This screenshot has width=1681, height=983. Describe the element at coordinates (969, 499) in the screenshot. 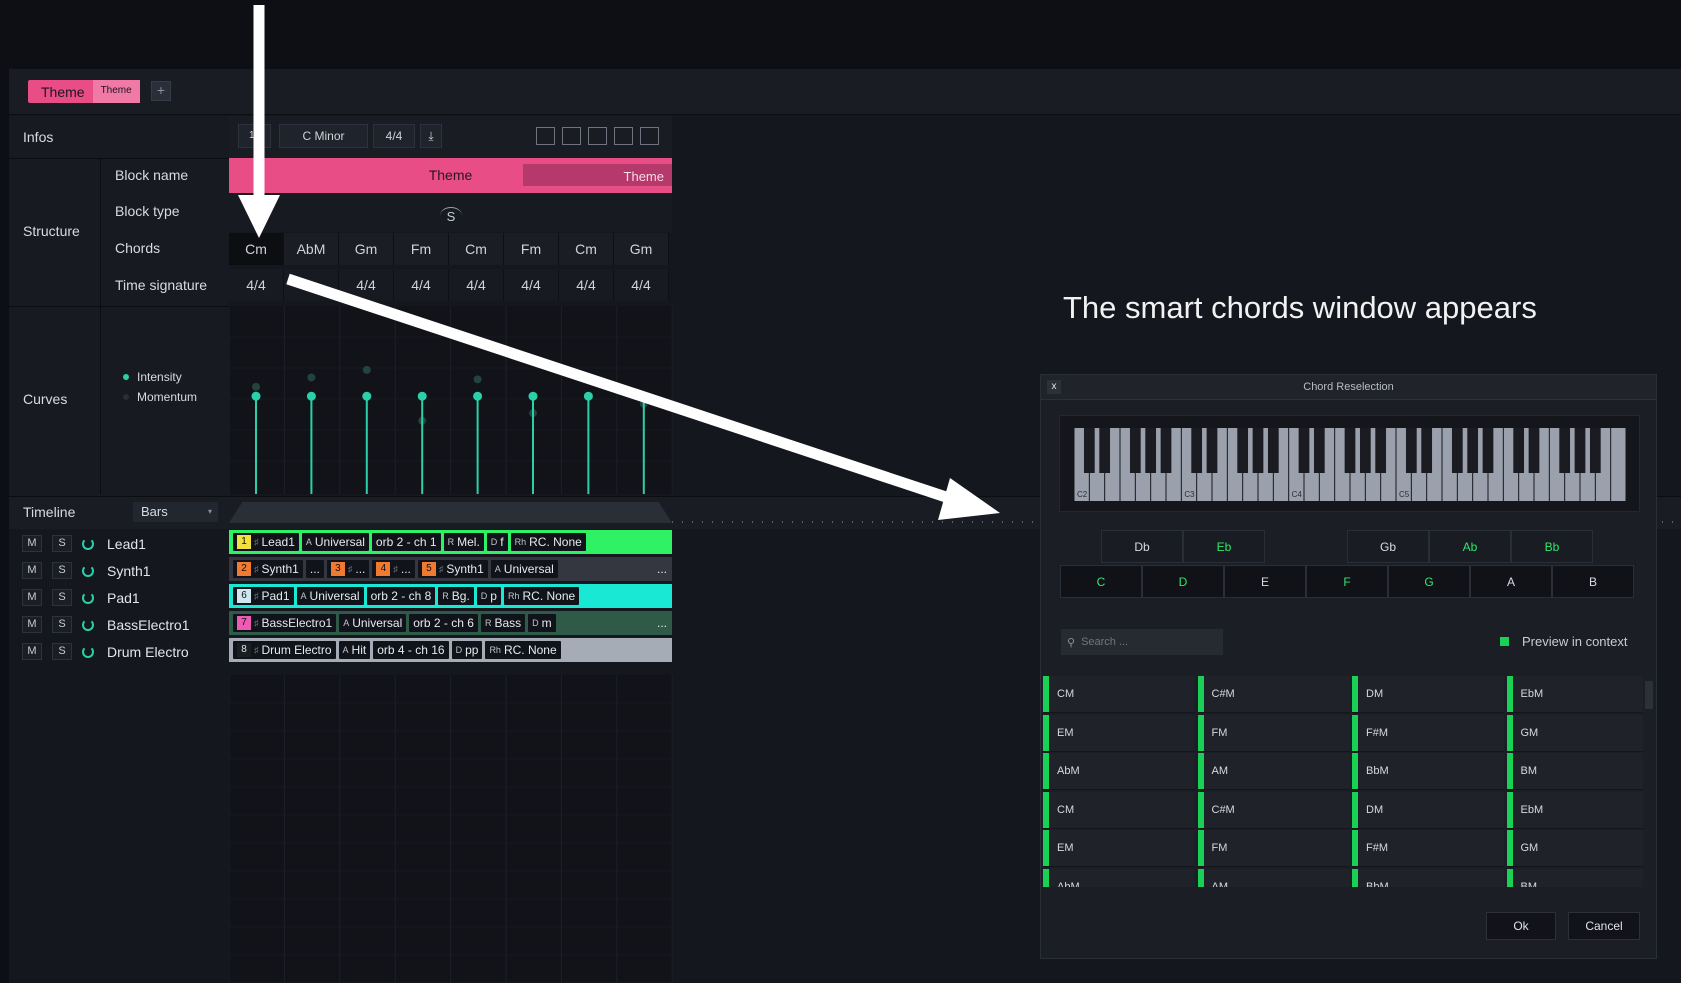

I see `arrow-diagonal-head-icon` at that location.